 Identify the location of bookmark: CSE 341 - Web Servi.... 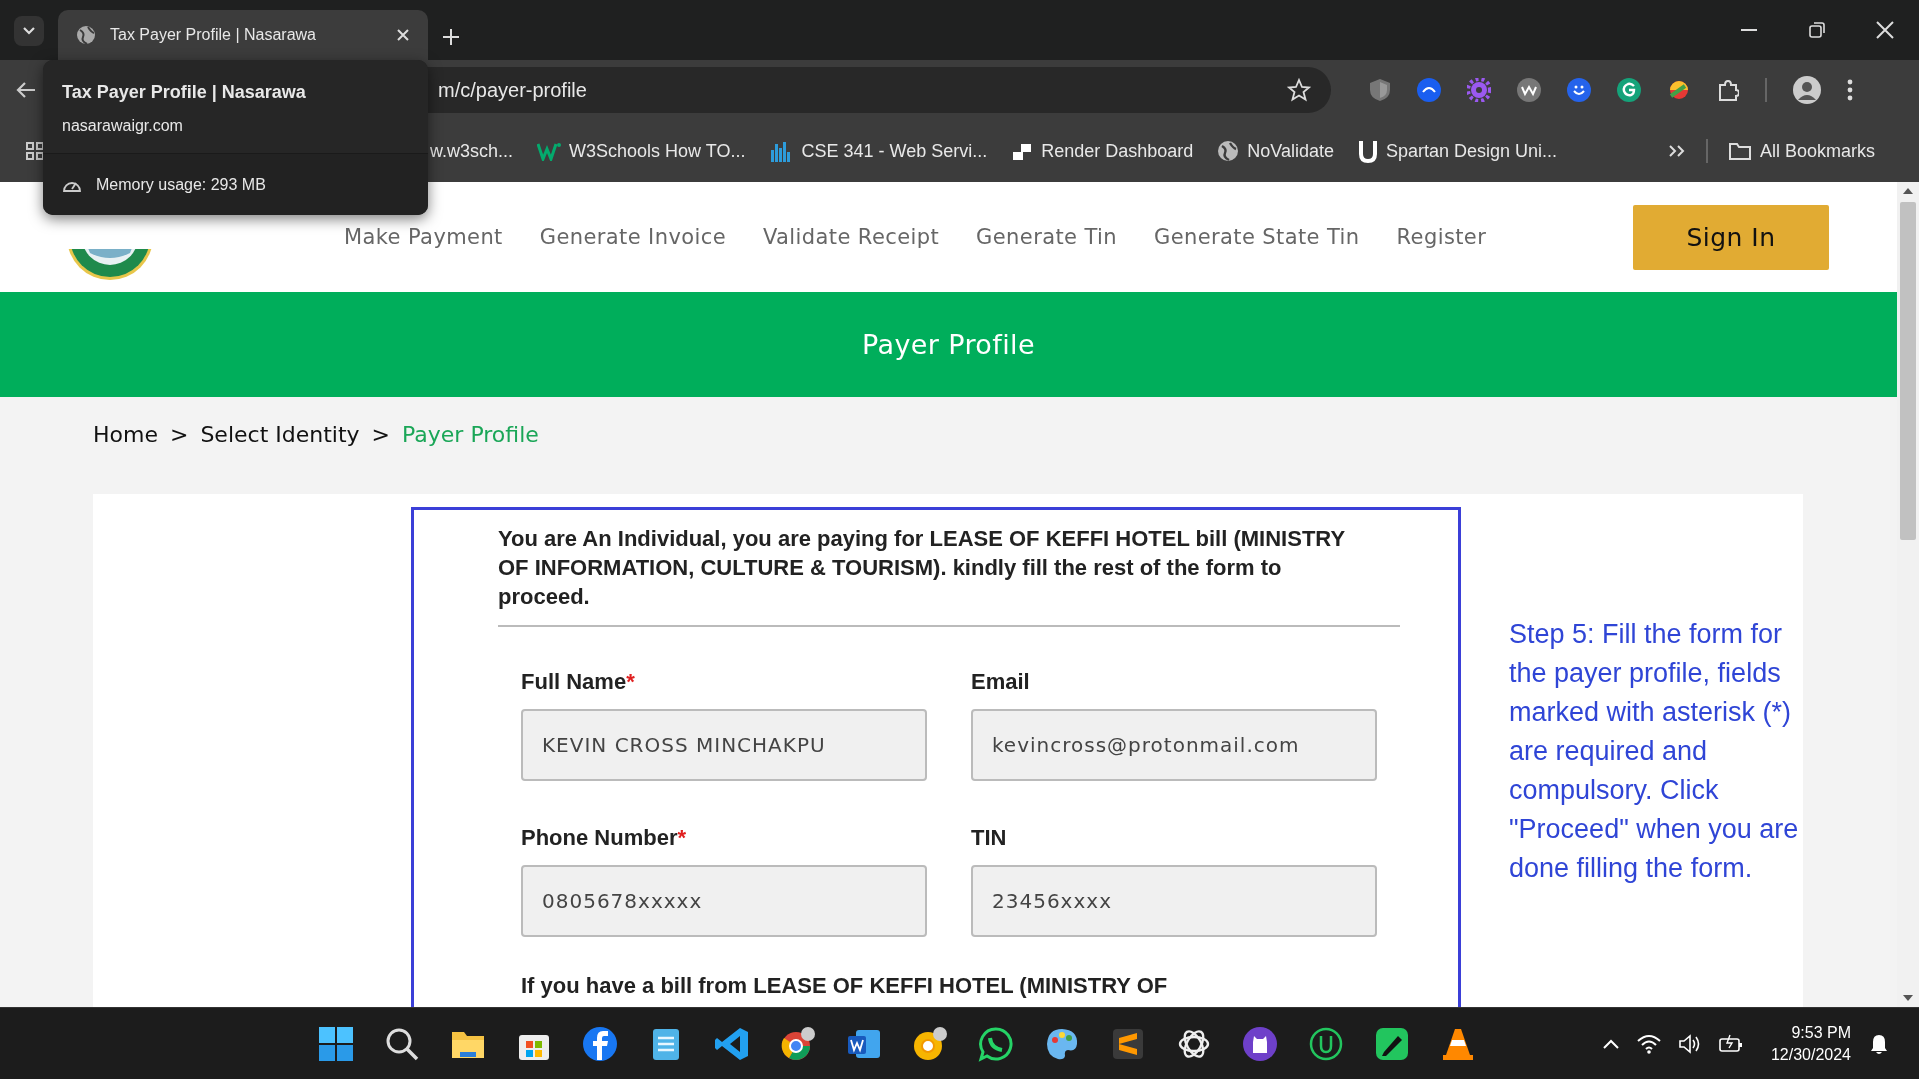
(878, 151).